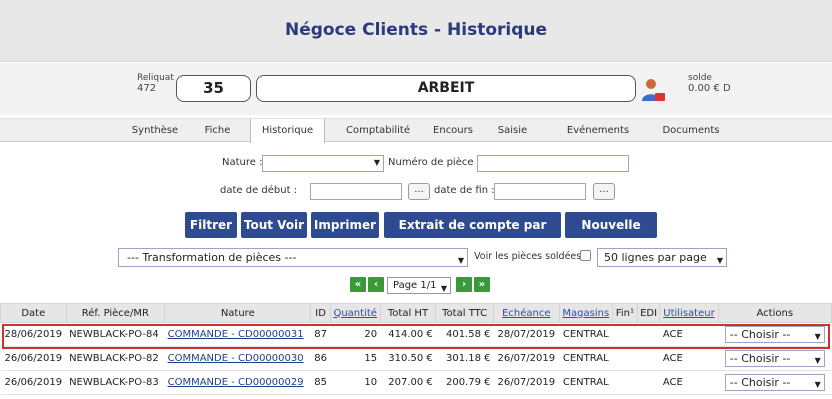  Describe the element at coordinates (446, 88) in the screenshot. I see `client-name: ARBEIT` at that location.